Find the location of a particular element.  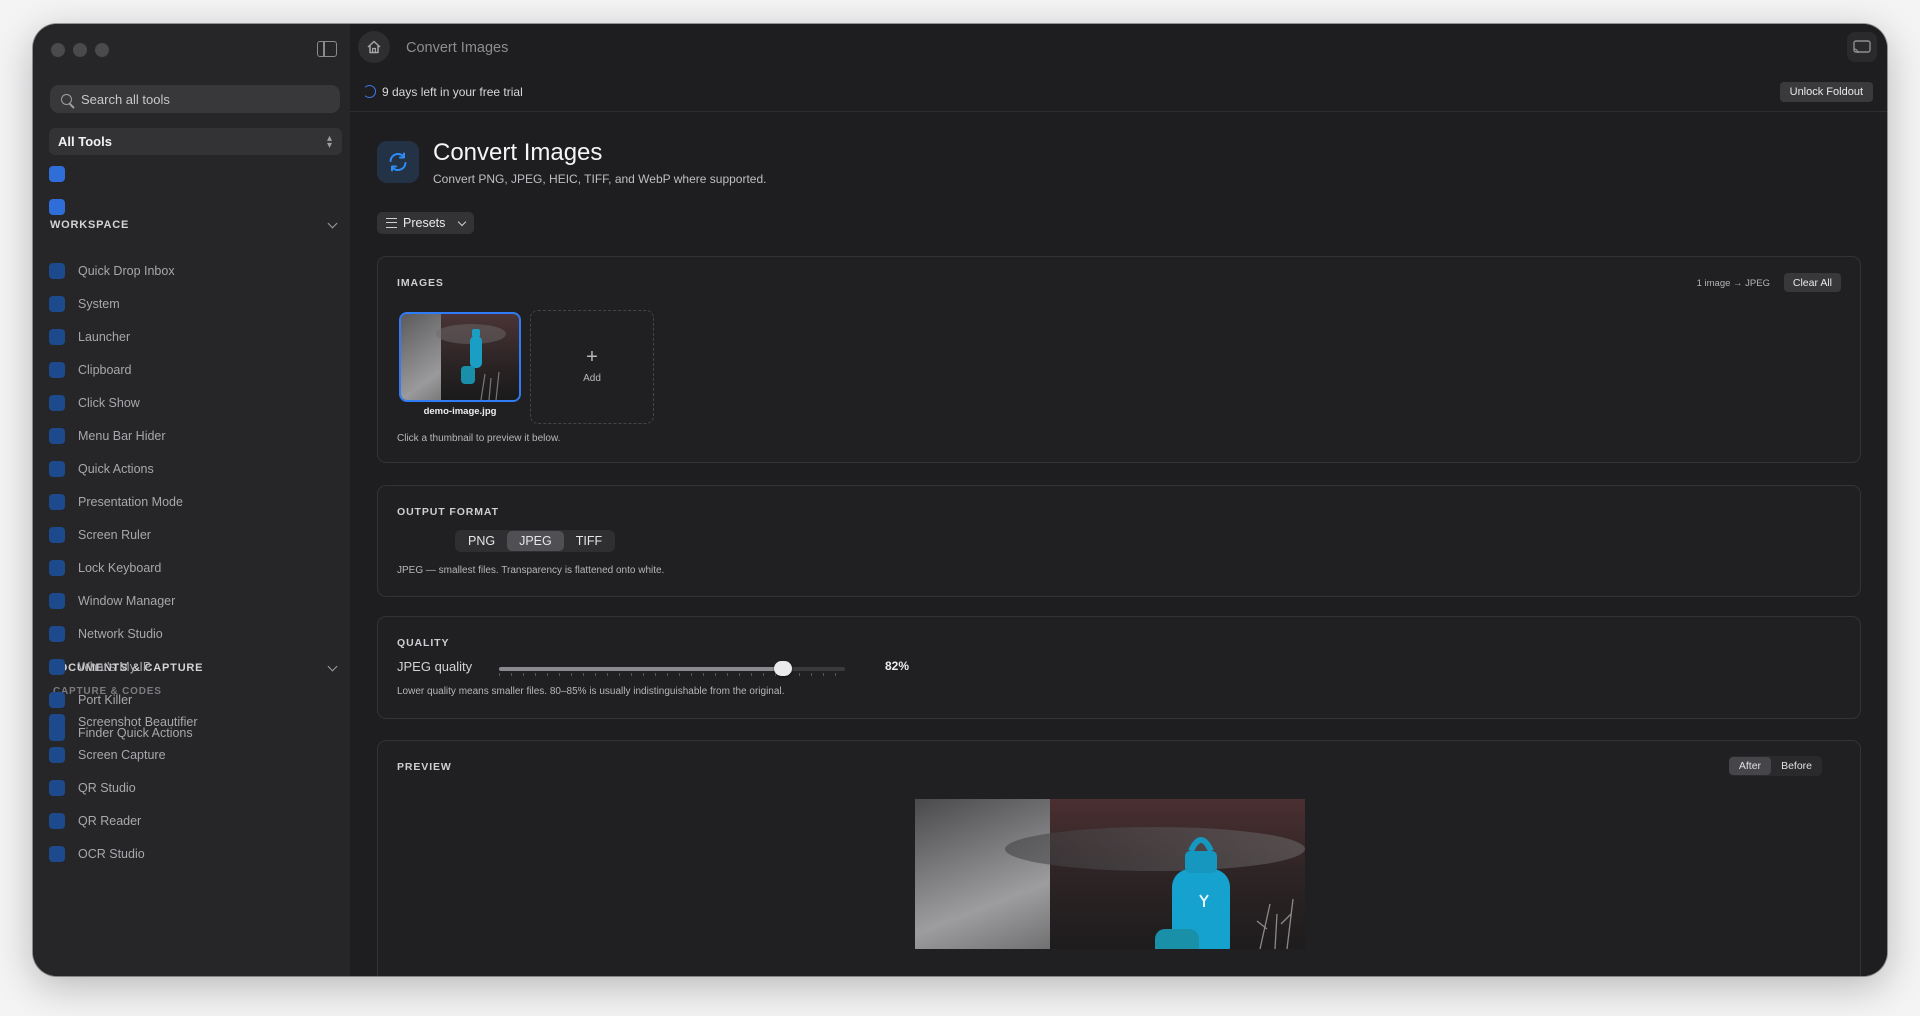

presets-button: Presets is located at coordinates (426, 223).